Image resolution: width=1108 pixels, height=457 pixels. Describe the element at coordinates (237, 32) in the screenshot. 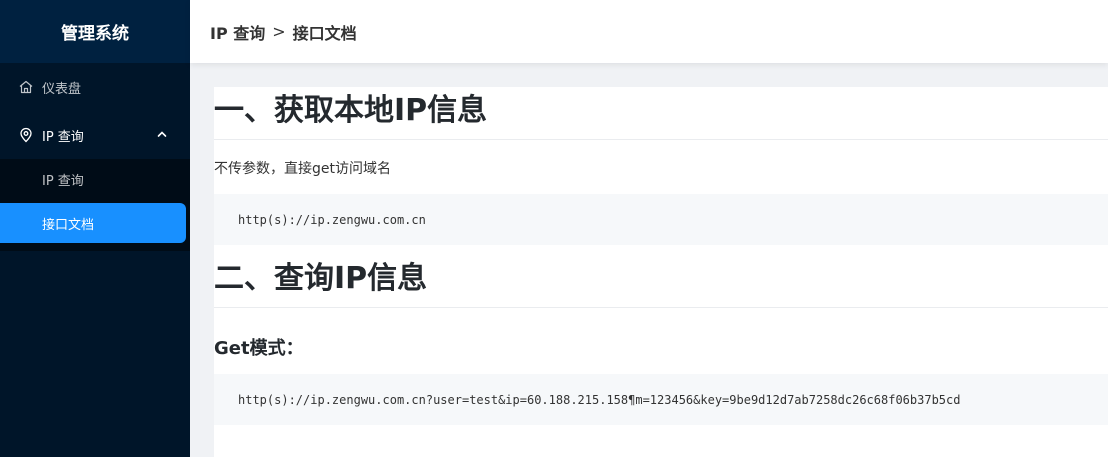

I see `breadcrumb-item-ip-query: IP 查询` at that location.